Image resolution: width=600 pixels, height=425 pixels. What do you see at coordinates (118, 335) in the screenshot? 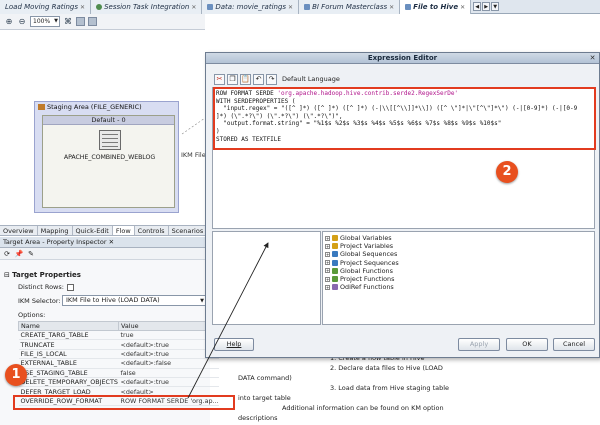
I see `table-row: CREATE_TARG_TABLE true` at bounding box center [118, 335].